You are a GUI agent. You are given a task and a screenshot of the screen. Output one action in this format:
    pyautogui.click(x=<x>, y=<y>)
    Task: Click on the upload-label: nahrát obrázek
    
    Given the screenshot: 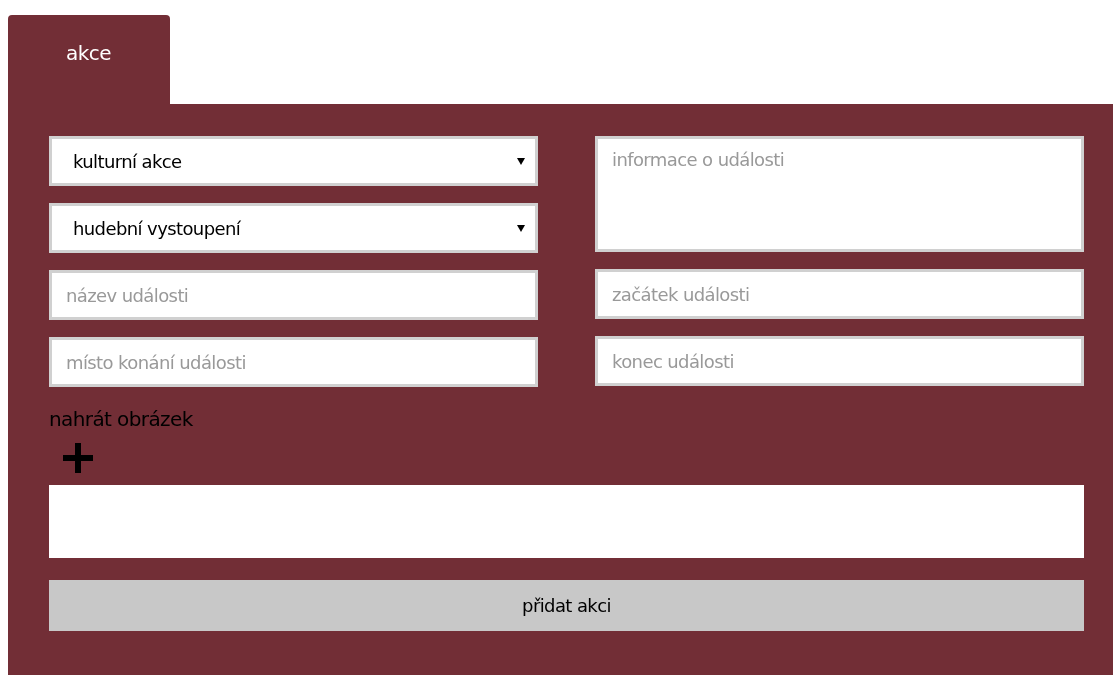 What is the action you would take?
    pyautogui.click(x=121, y=419)
    